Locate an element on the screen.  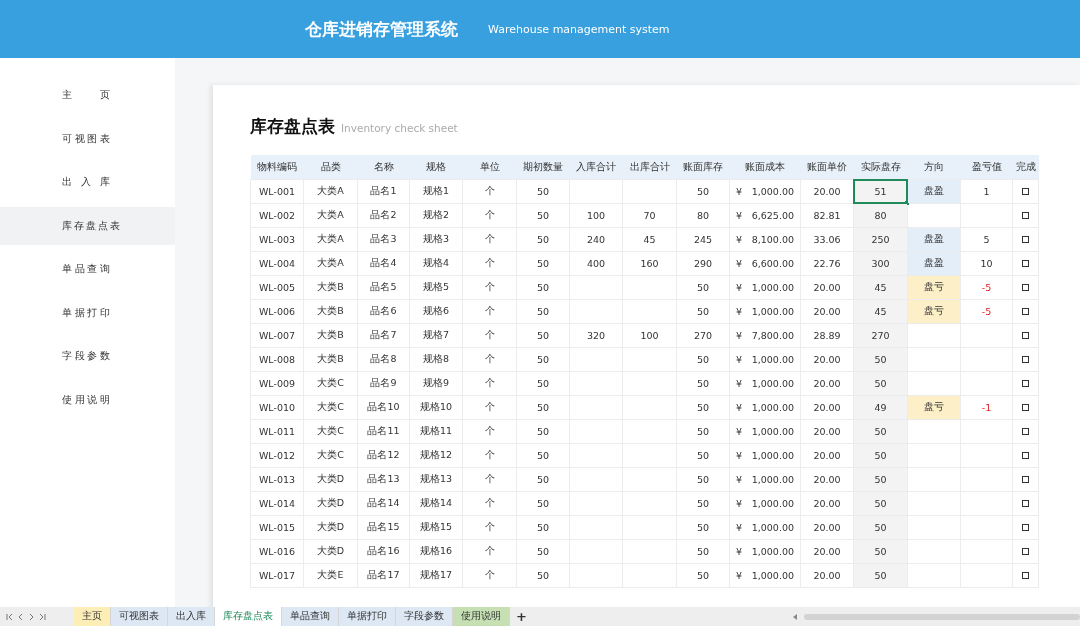
table-cell: WL-017 is located at coordinates (277, 575).